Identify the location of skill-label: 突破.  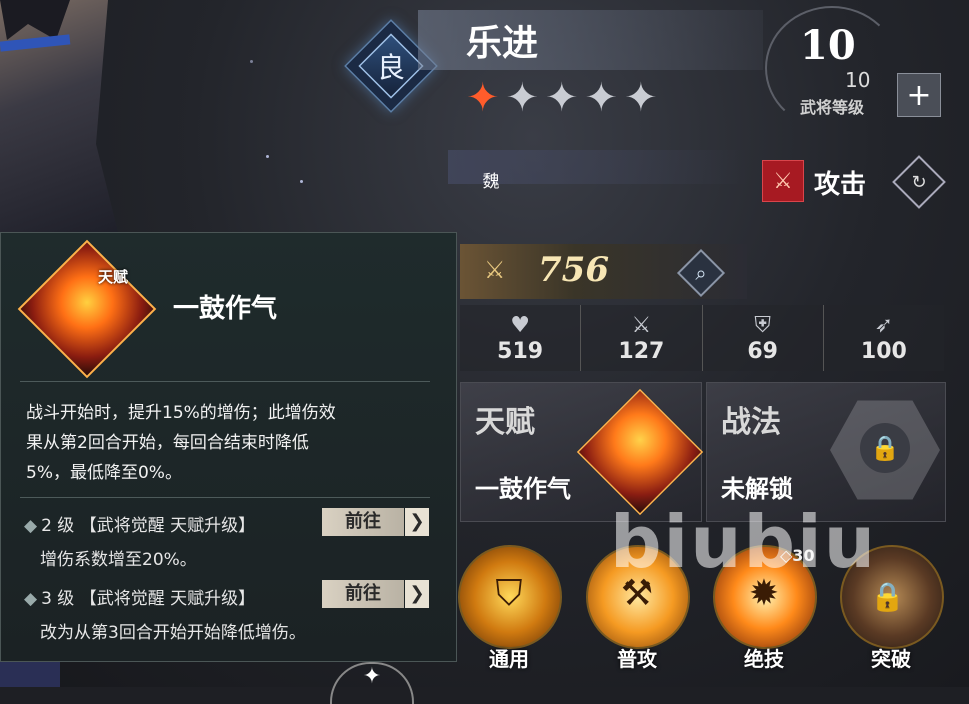
(891, 659).